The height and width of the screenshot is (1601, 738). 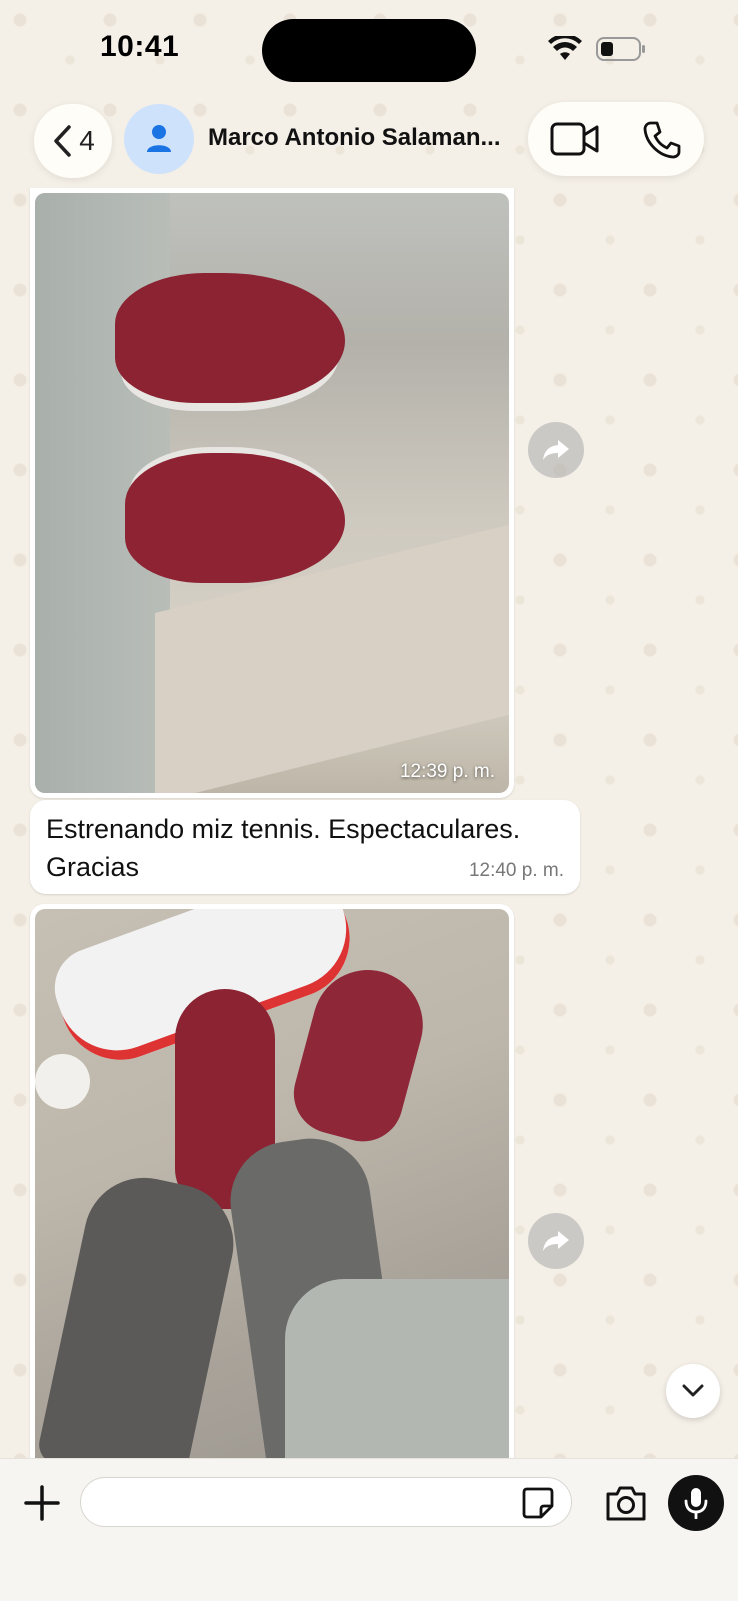 What do you see at coordinates (87, 140) in the screenshot?
I see `unread-count: 4` at bounding box center [87, 140].